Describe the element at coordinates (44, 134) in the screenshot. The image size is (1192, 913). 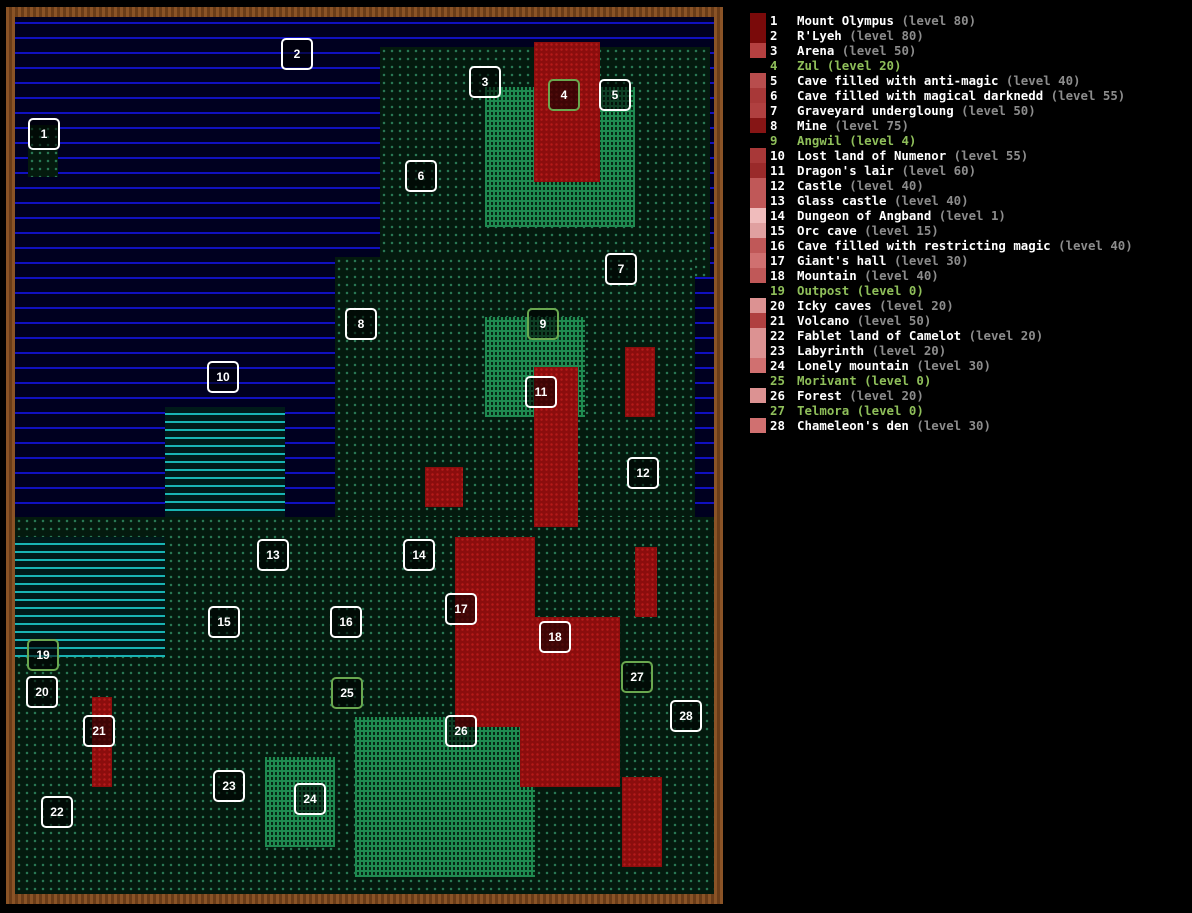
I see `location-marker-1: 1` at that location.